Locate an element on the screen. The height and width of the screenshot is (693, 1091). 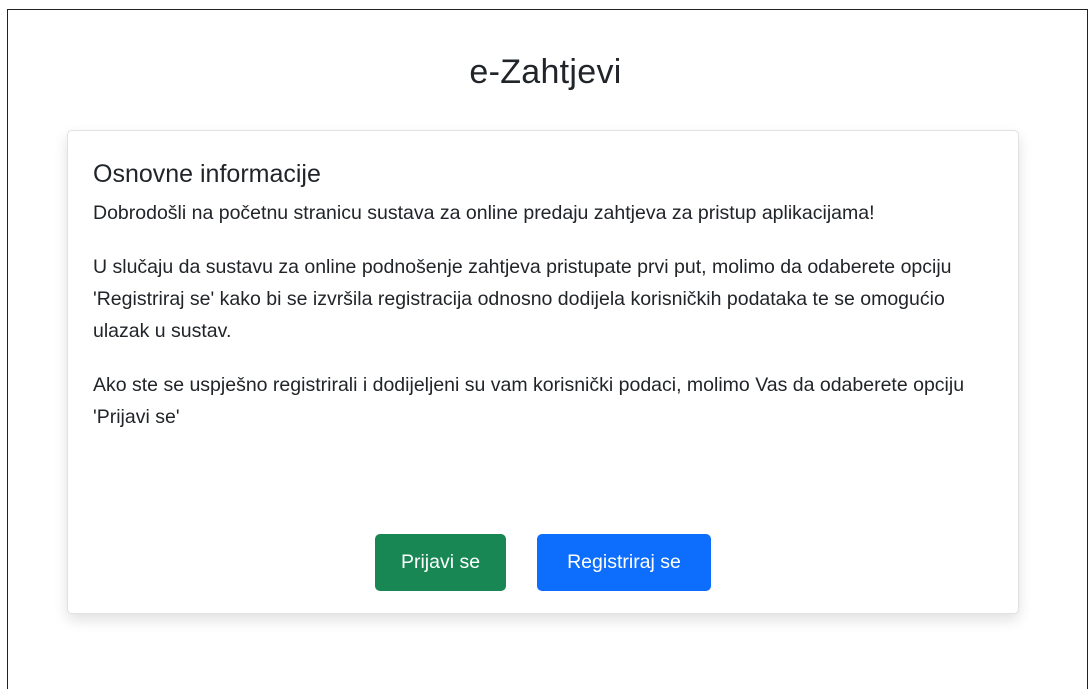
login-button: Prijavi se is located at coordinates (440, 562).